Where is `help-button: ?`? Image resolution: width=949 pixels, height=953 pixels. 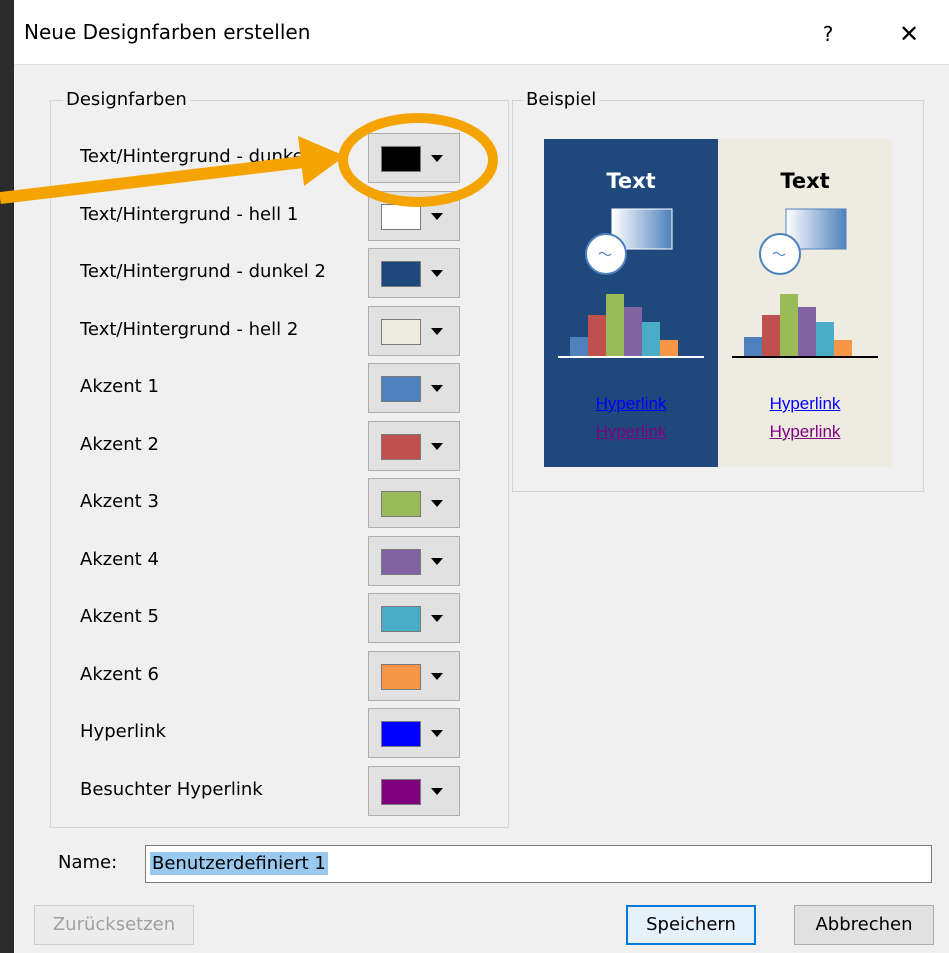 help-button: ? is located at coordinates (828, 34).